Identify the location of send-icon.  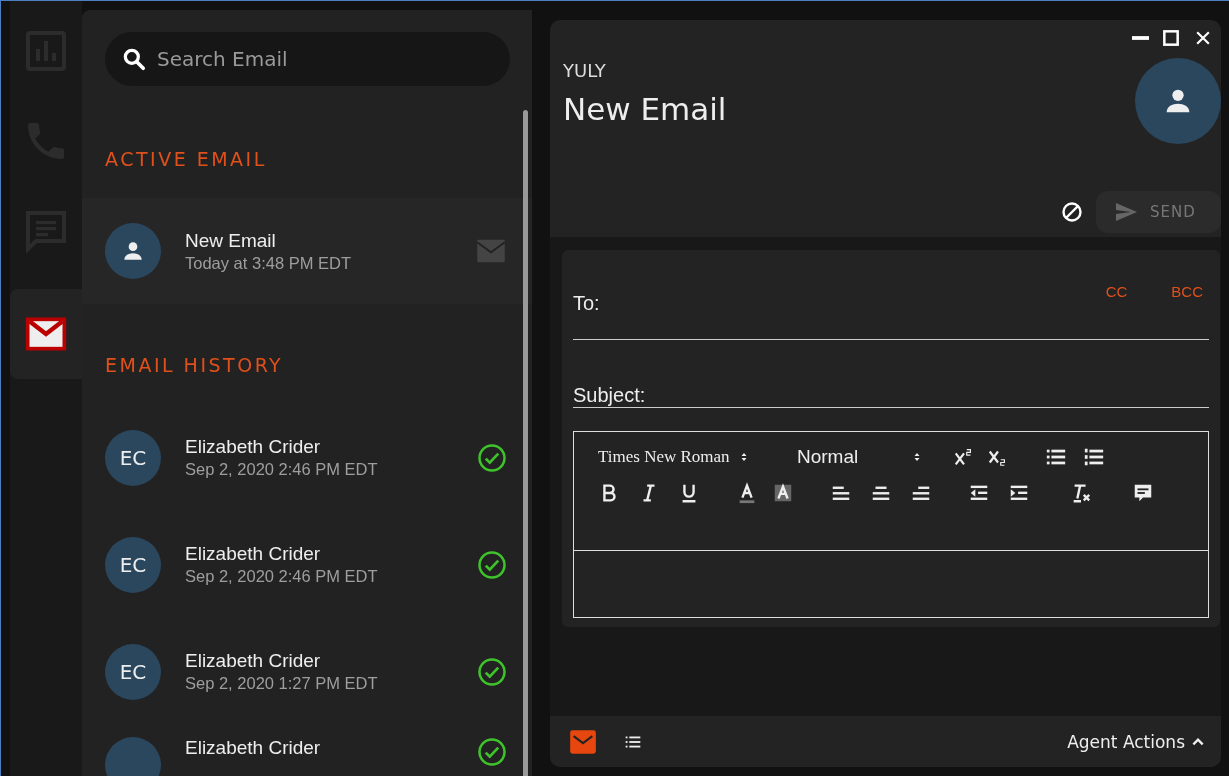
(1126, 212).